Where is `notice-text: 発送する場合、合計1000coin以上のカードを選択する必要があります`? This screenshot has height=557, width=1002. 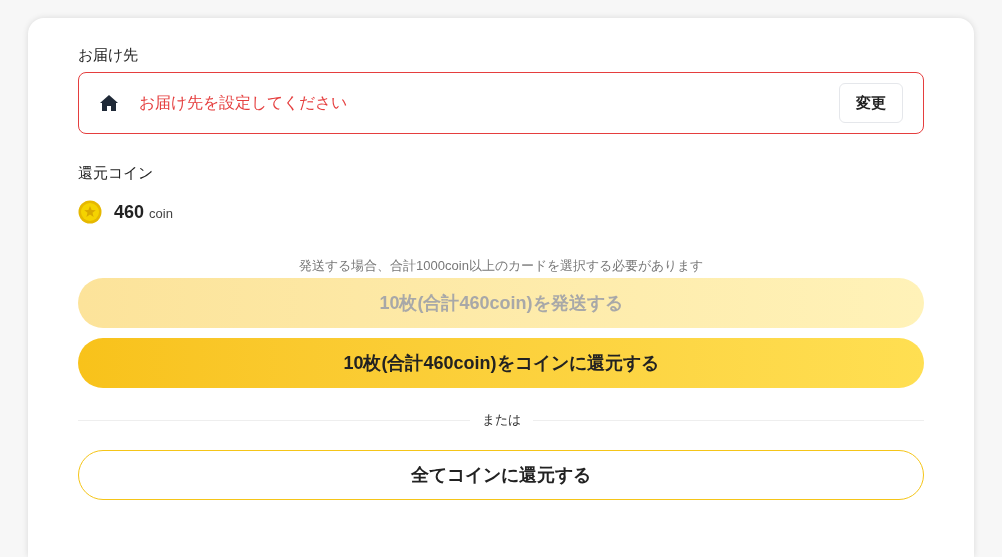 notice-text: 発送する場合、合計1000coin以上のカードを選択する必要があります is located at coordinates (501, 266).